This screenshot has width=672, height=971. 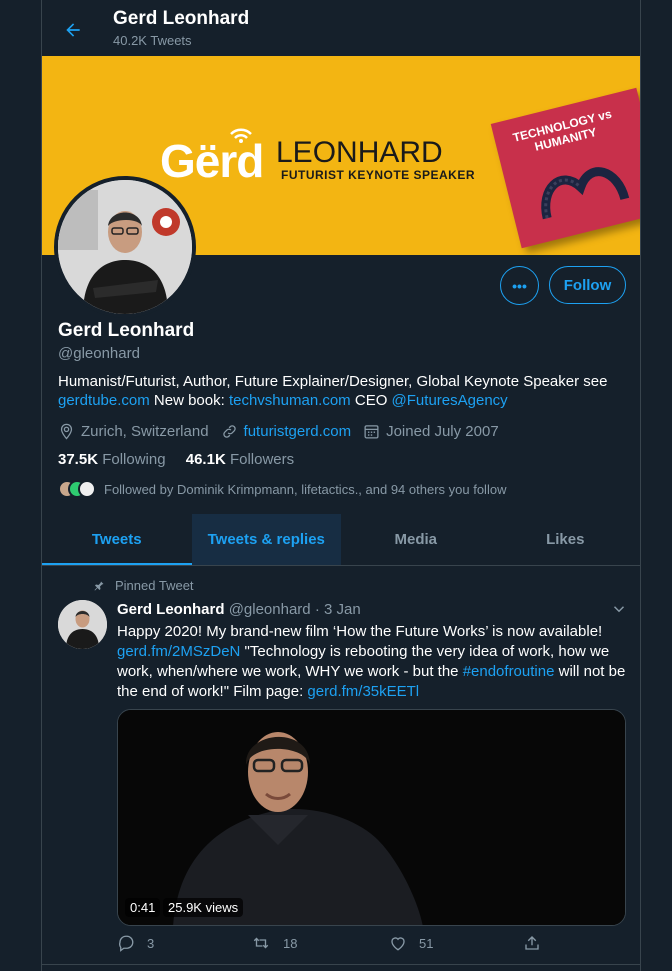 I want to click on tweet-link-2: gerd.fm/35kEETl, so click(x=363, y=691).